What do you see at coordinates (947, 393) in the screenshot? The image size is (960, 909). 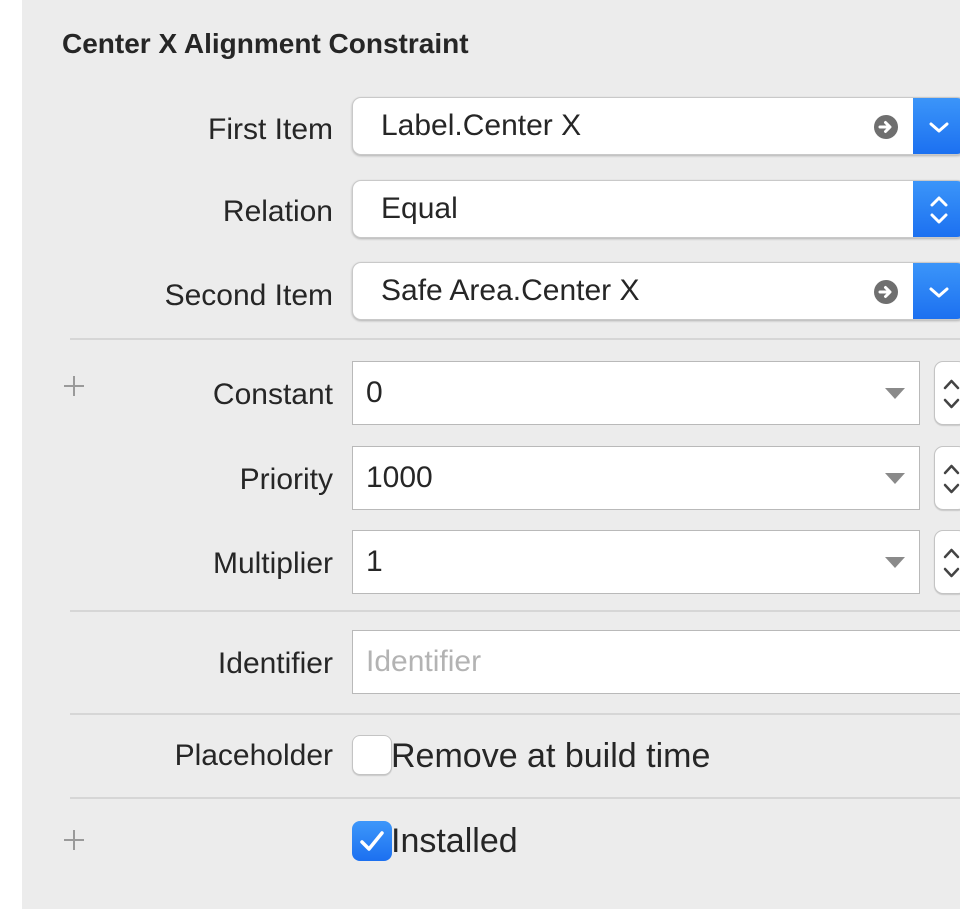 I see `constant-stepper` at bounding box center [947, 393].